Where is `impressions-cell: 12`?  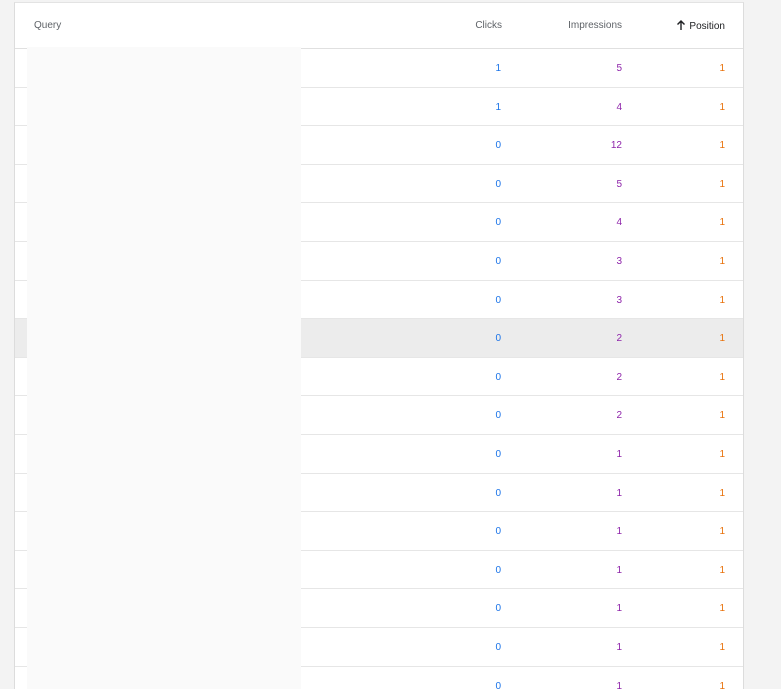 impressions-cell: 12 is located at coordinates (616, 146).